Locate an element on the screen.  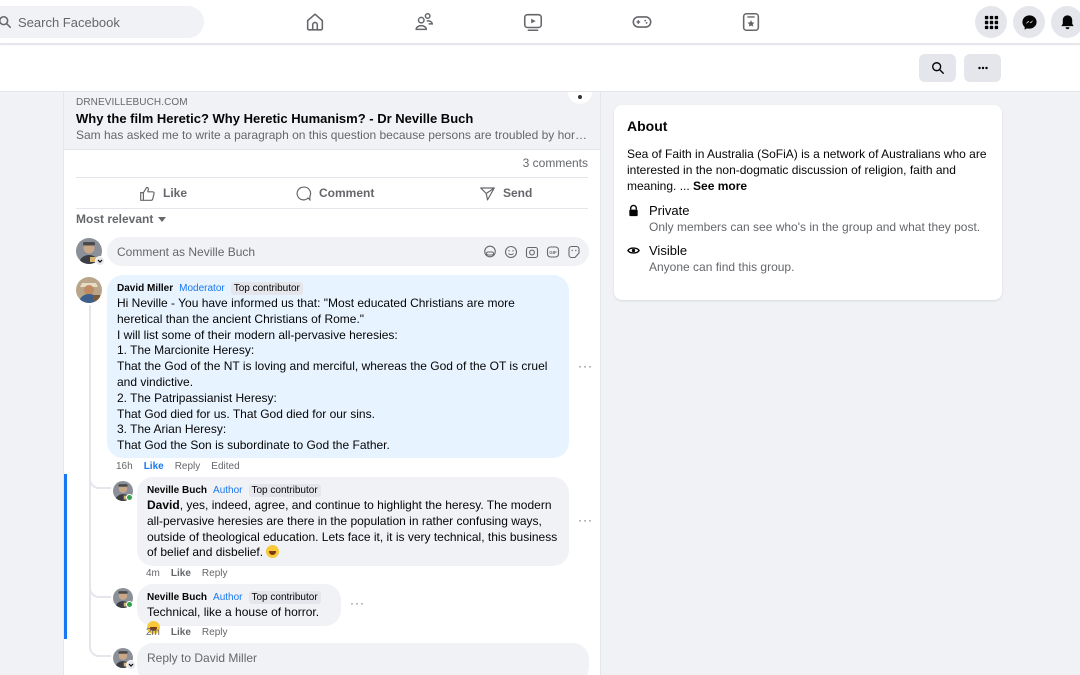
link-domain: DRNEVILLEBUCH.COM is located at coordinates (132, 102).